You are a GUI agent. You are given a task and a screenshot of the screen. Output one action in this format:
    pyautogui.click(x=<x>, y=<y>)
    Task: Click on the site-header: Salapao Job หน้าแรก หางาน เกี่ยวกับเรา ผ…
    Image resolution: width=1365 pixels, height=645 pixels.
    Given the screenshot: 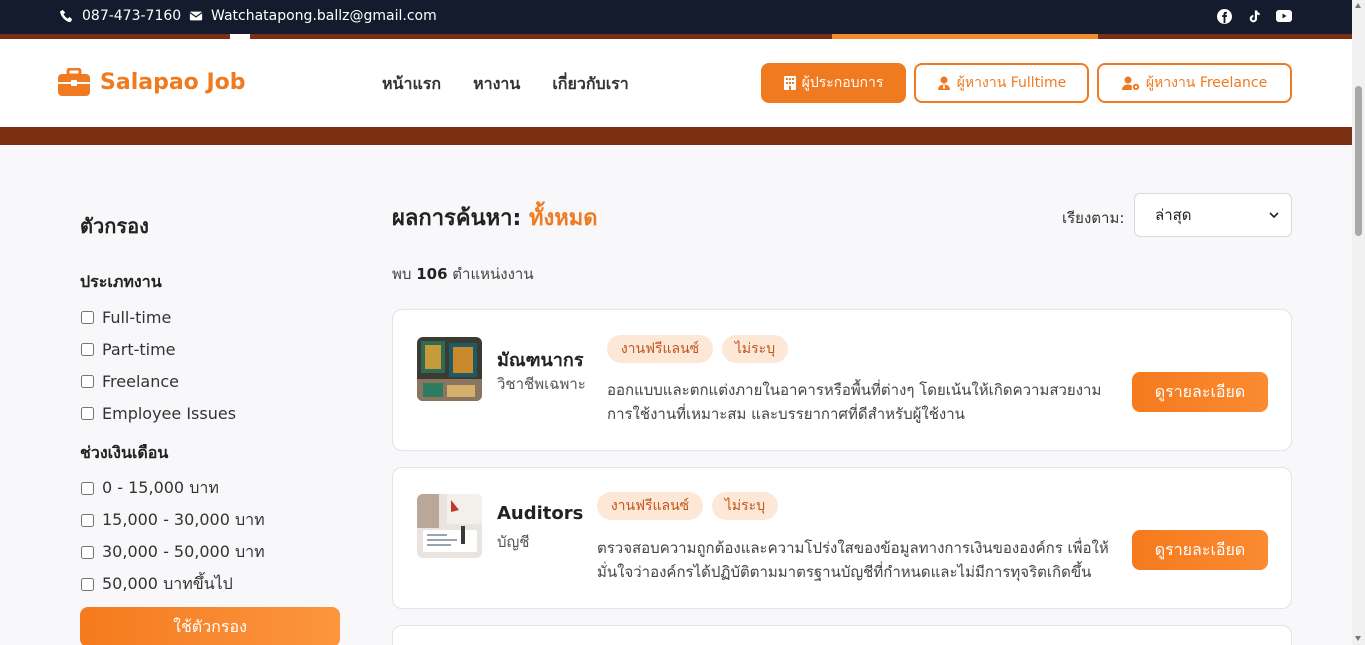 What is the action you would take?
    pyautogui.click(x=676, y=83)
    